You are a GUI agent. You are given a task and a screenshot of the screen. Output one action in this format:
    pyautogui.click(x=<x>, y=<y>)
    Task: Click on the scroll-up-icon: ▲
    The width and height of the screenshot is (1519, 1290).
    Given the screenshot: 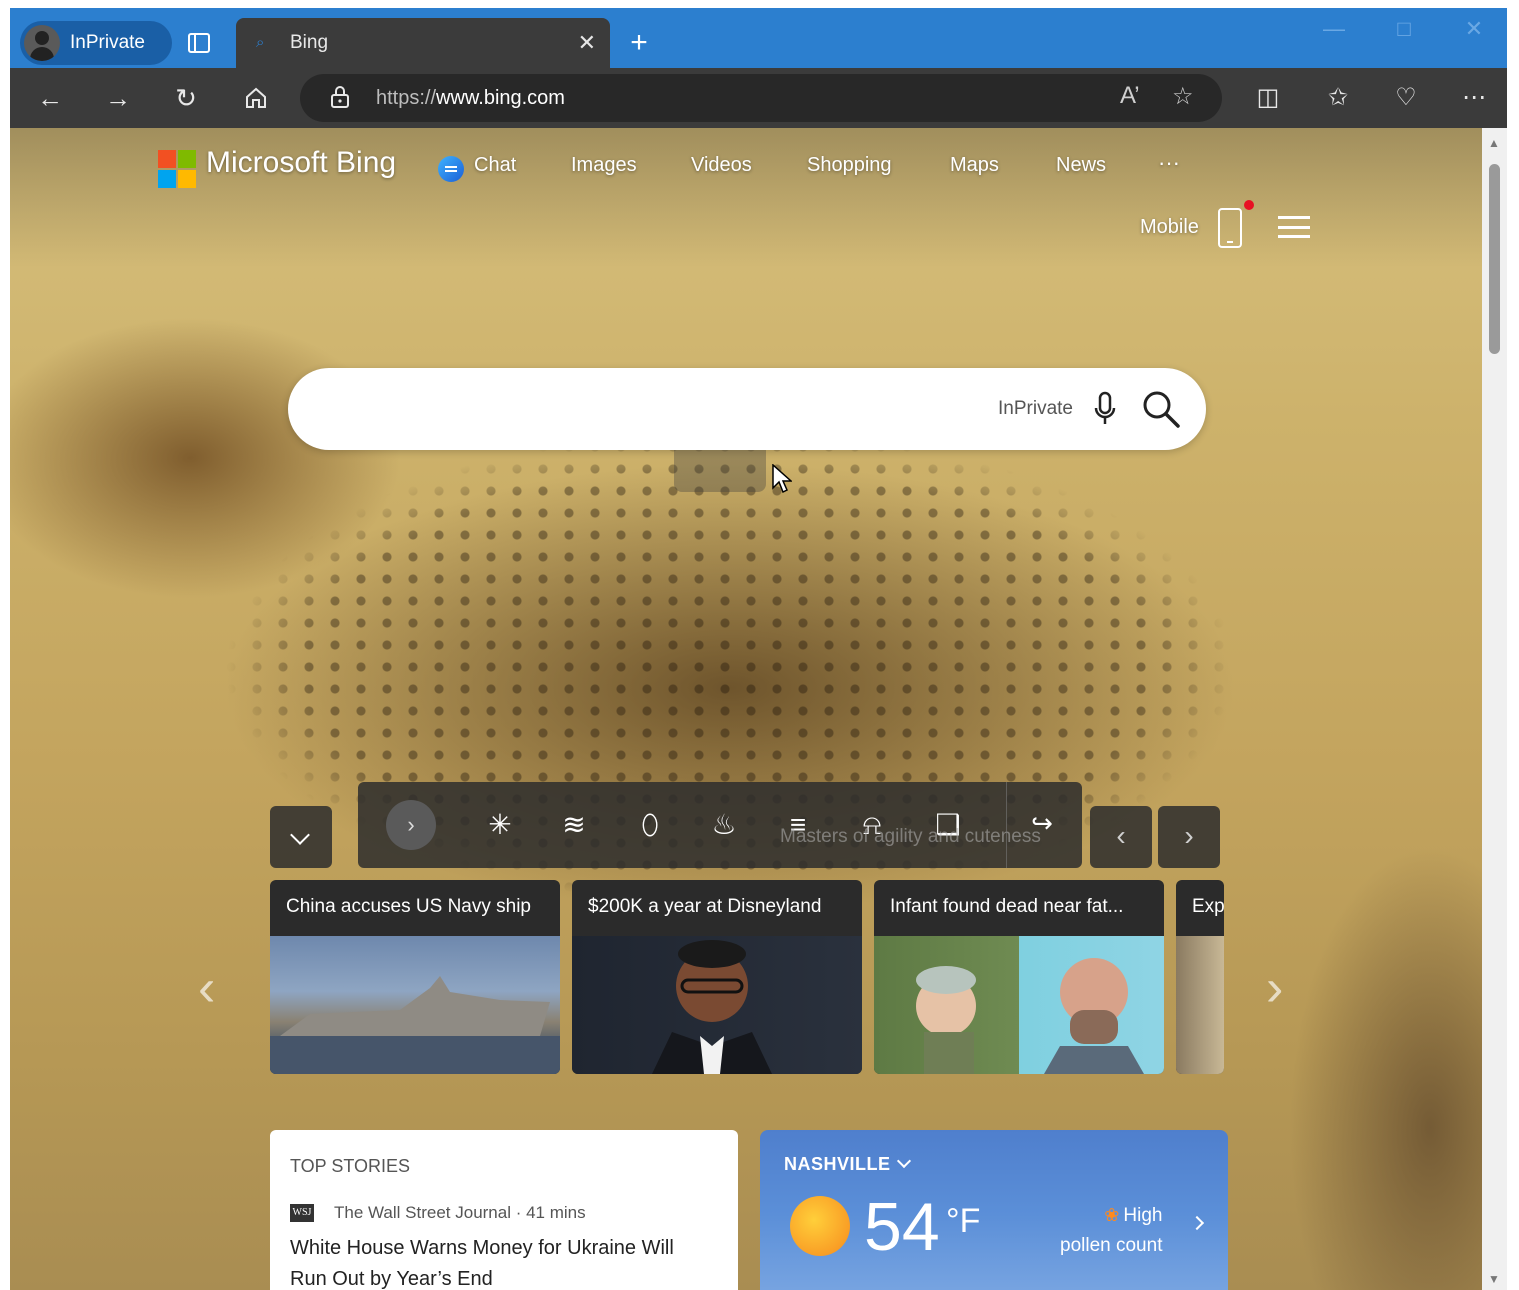 What is the action you would take?
    pyautogui.click(x=1494, y=143)
    